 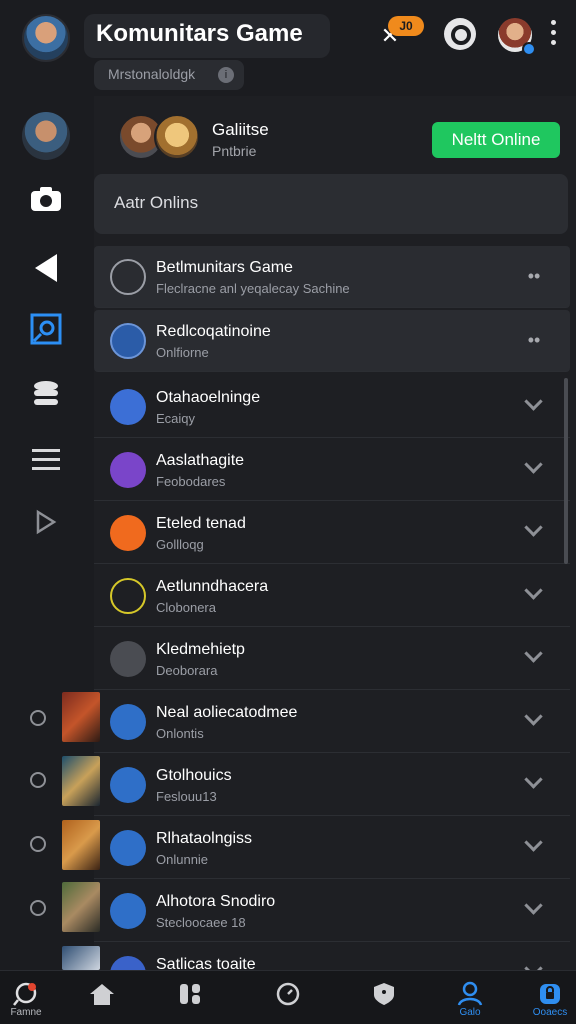 I want to click on camera-icon, so click(x=46, y=204).